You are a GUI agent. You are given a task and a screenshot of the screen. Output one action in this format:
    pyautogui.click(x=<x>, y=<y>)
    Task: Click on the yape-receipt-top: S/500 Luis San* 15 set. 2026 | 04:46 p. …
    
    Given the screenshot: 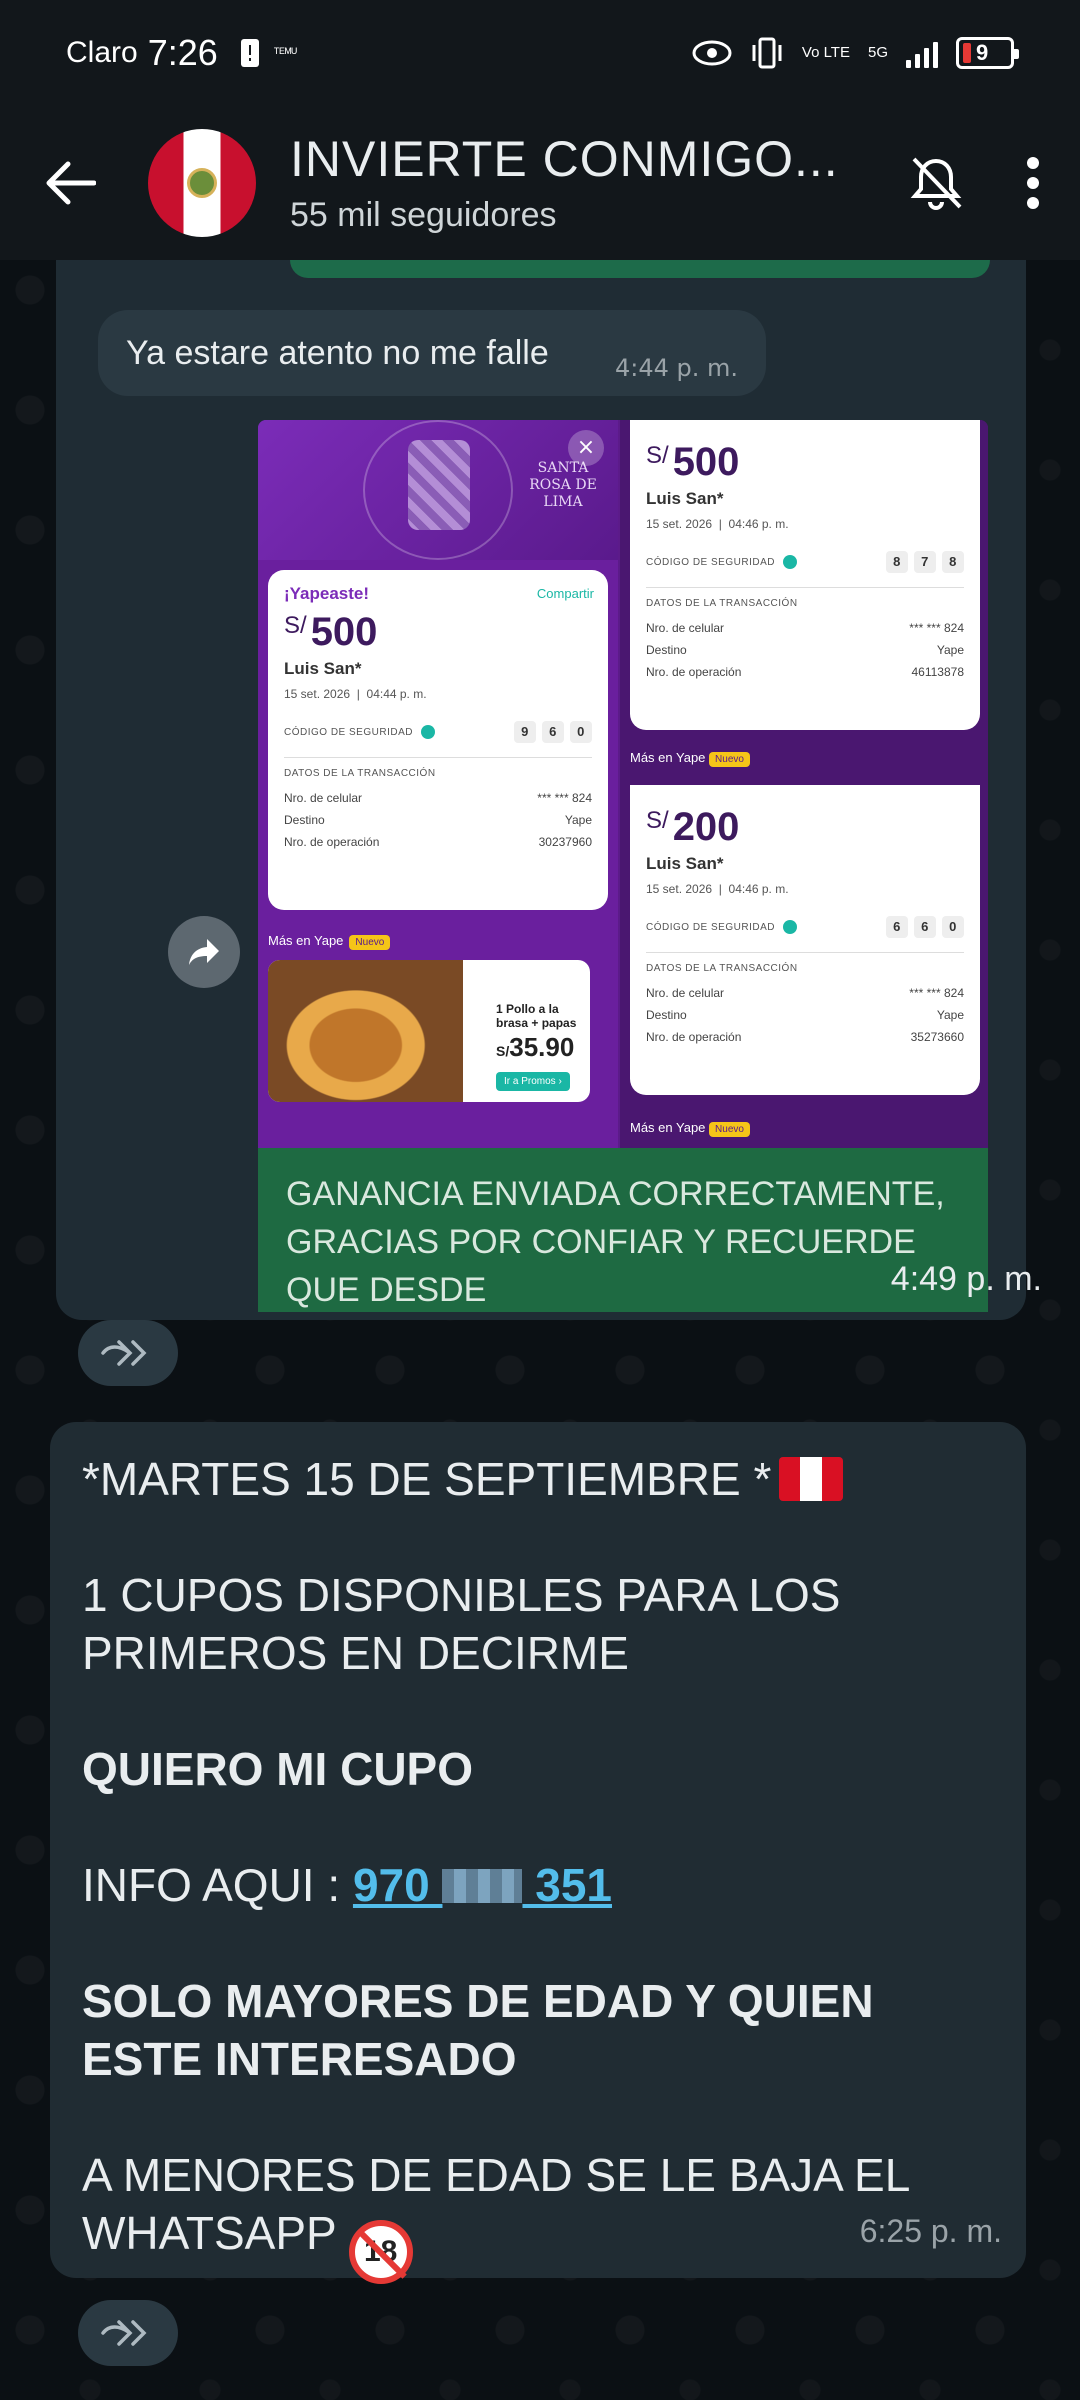 What is the action you would take?
    pyautogui.click(x=805, y=575)
    